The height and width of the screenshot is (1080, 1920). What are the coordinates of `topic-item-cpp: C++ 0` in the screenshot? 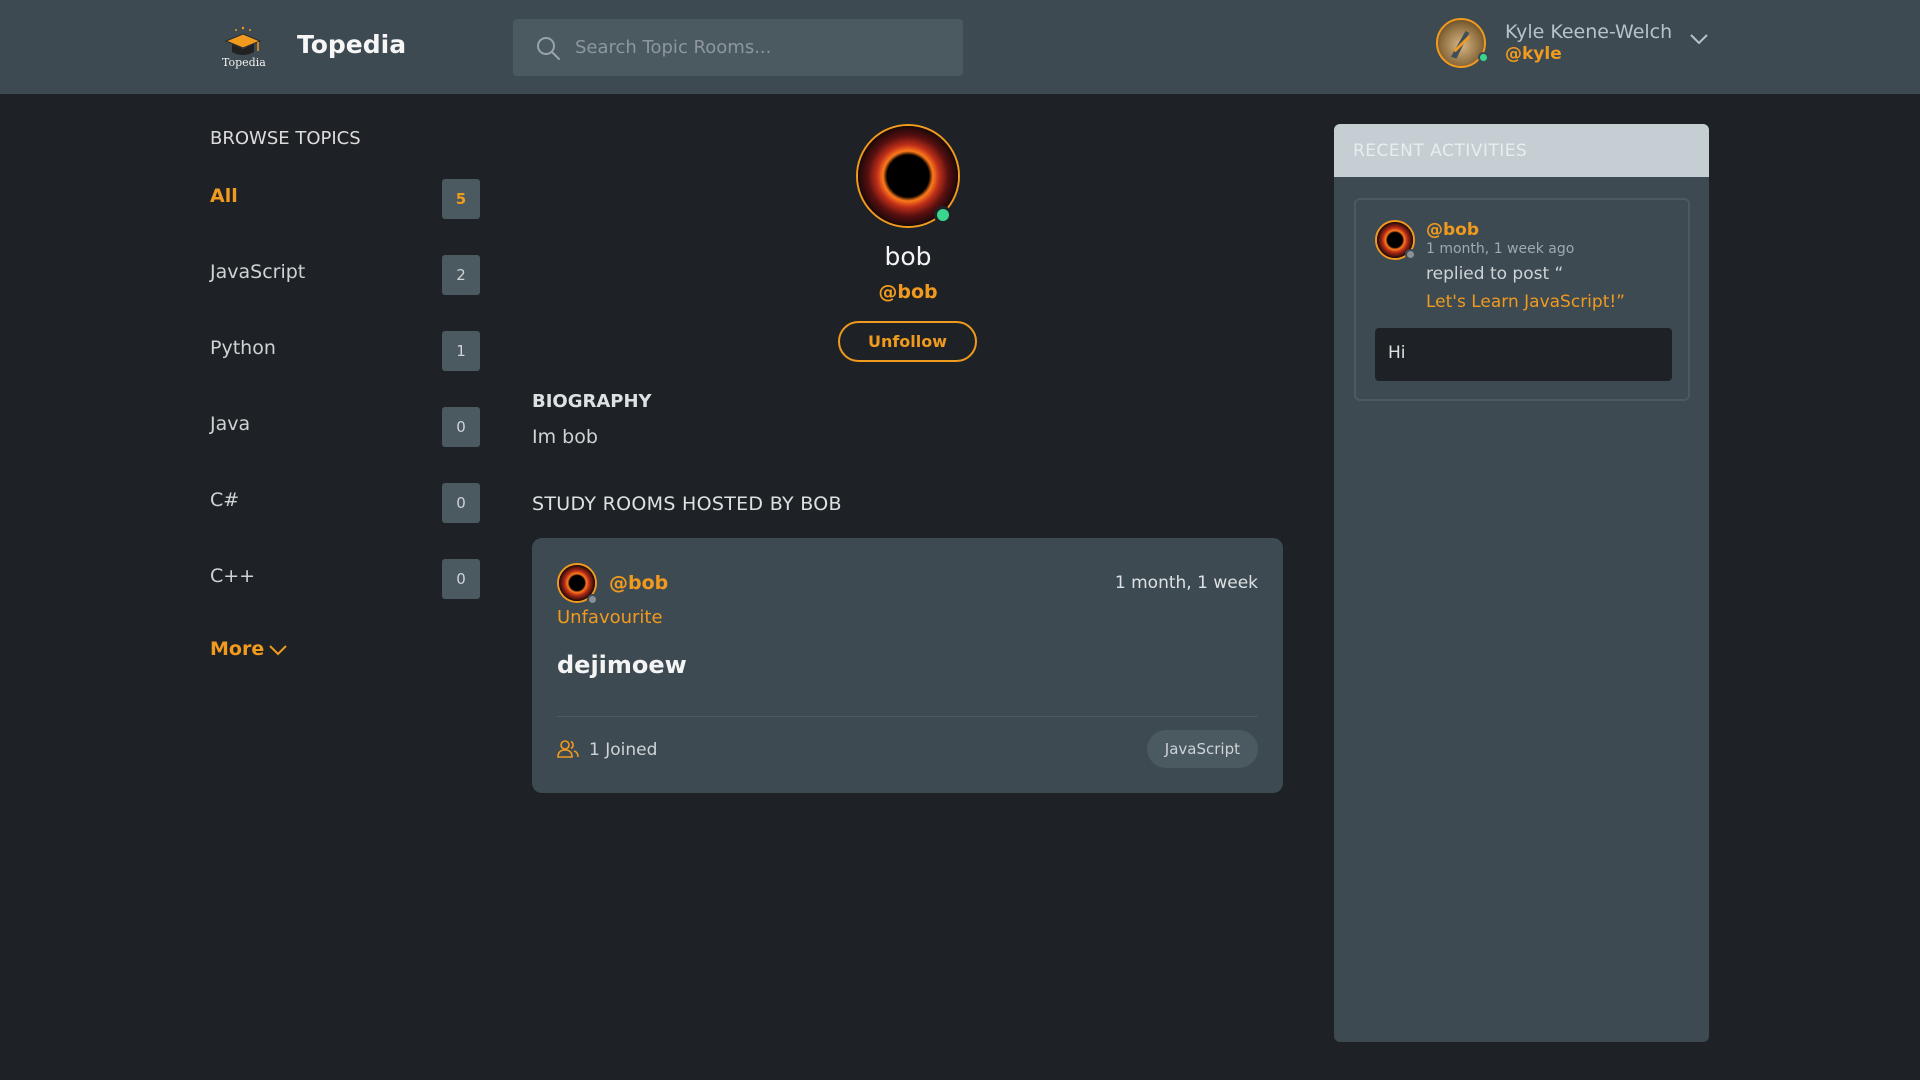 It's located at (345, 579).